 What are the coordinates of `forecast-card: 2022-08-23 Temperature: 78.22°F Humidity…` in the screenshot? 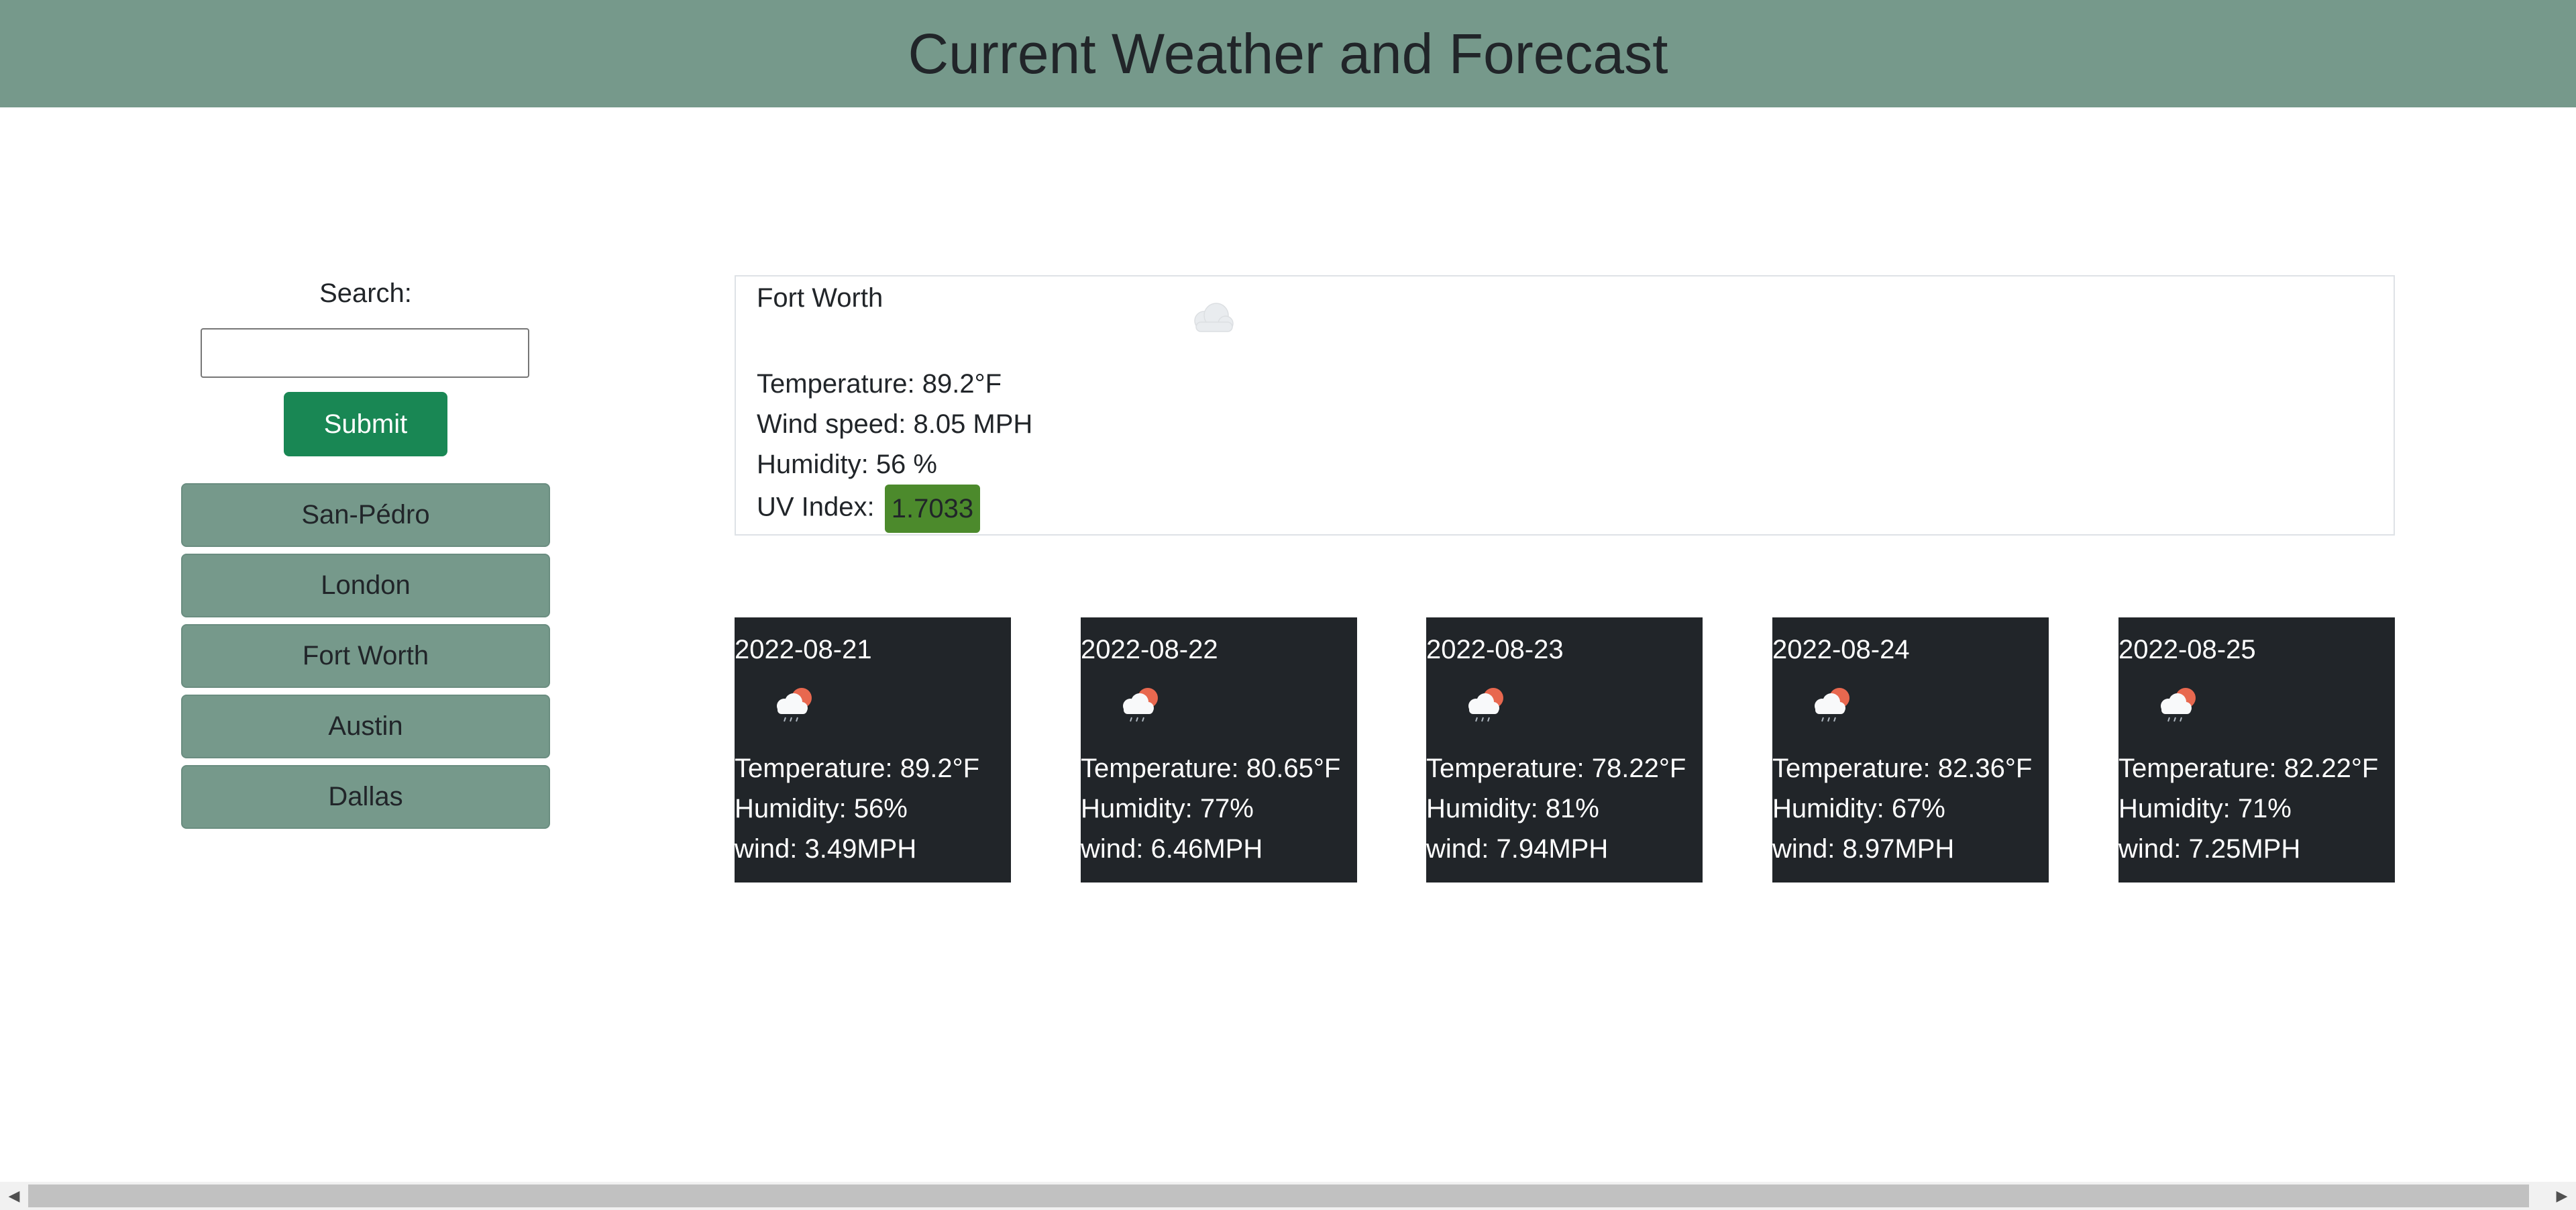 It's located at (1564, 750).